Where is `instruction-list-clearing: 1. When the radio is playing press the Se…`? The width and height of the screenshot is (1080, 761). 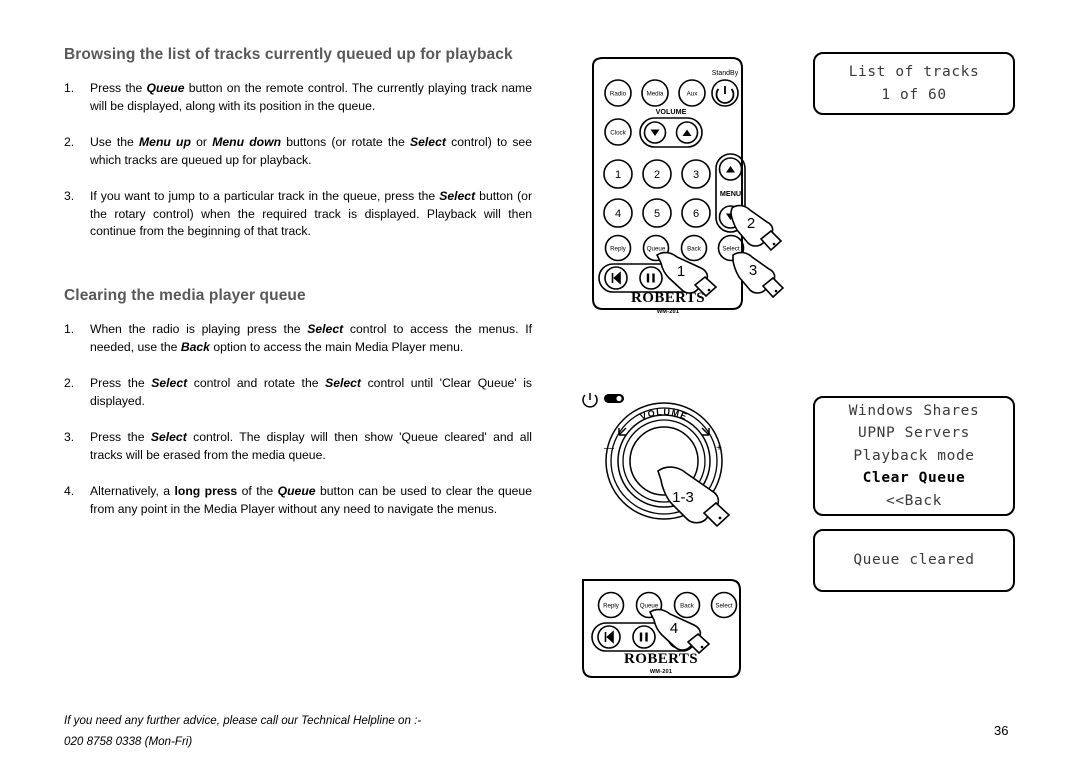 instruction-list-clearing: 1. When the radio is playing press the Se… is located at coordinates (298, 420).